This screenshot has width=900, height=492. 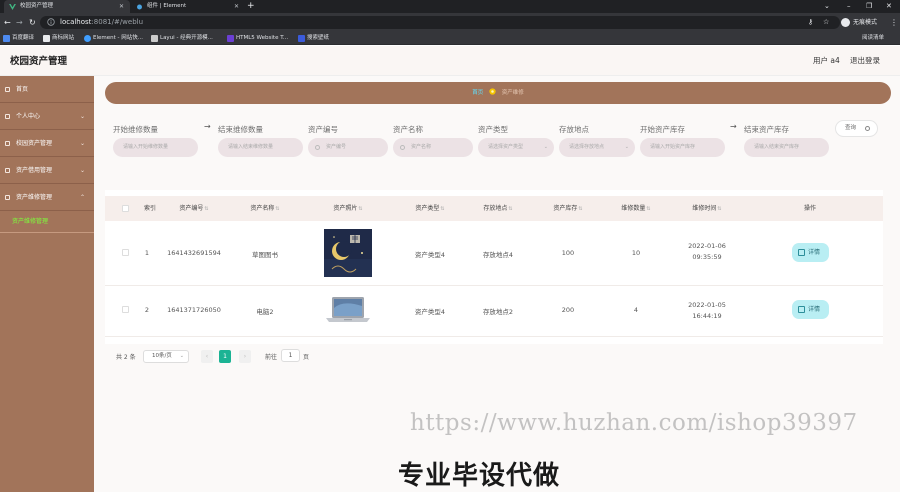 I want to click on column-header: 资产类型⇅, so click(x=430, y=209).